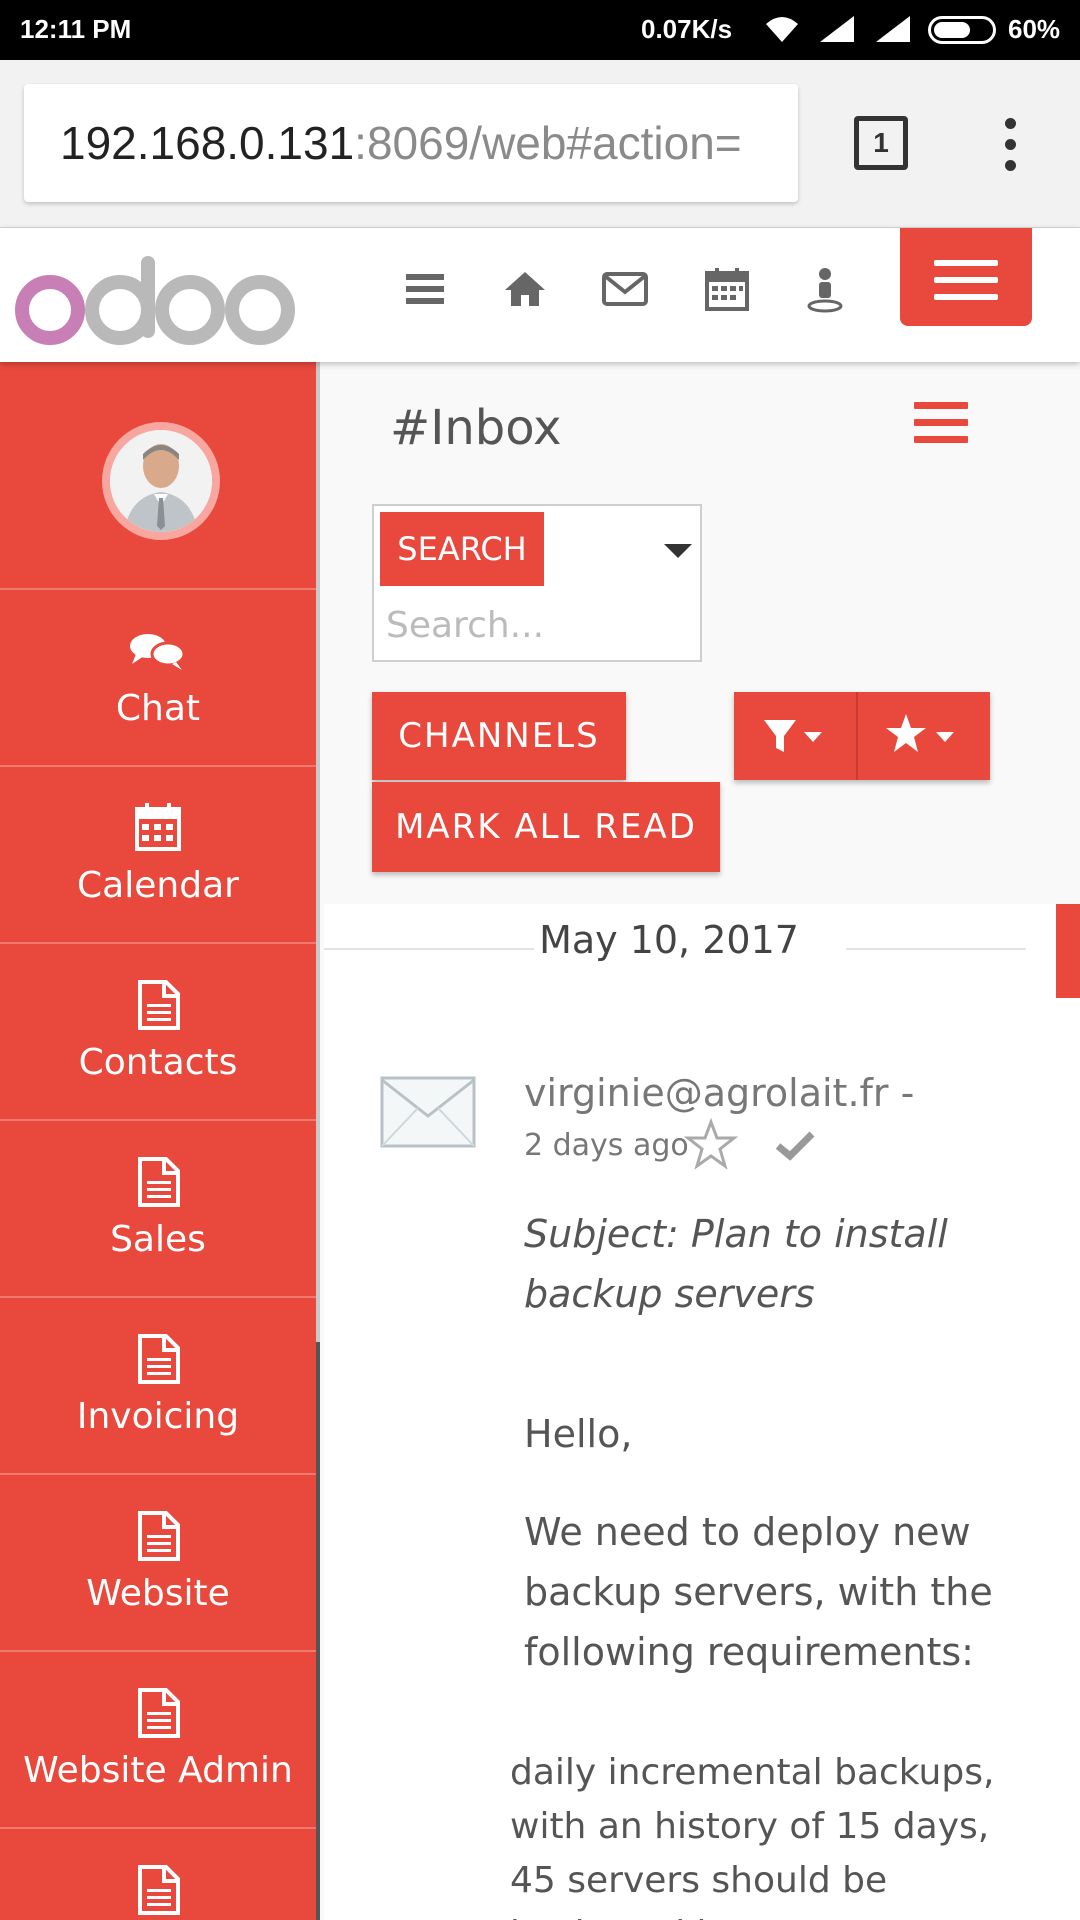 This screenshot has height=1920, width=1080. What do you see at coordinates (158, 1062) in the screenshot?
I see `sidebar-item-label: Contacts` at bounding box center [158, 1062].